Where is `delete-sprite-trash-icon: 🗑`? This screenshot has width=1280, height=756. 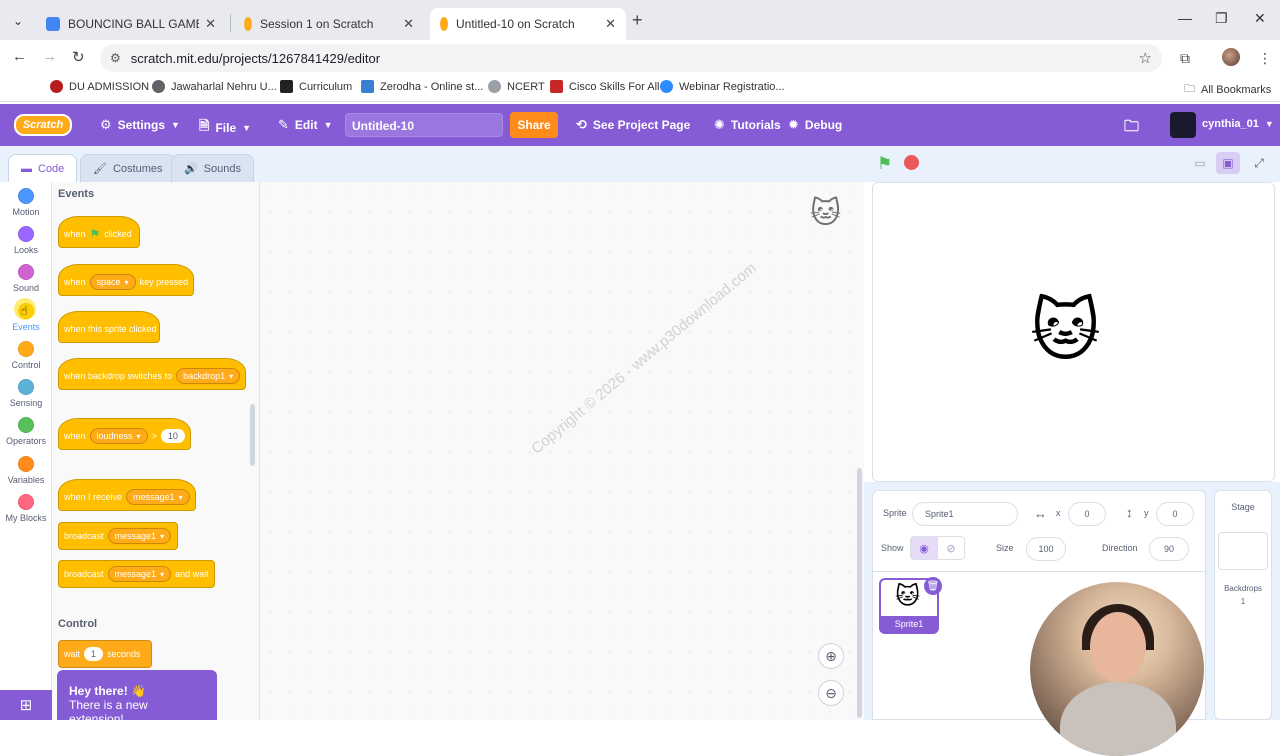
delete-sprite-trash-icon: 🗑 is located at coordinates (933, 586).